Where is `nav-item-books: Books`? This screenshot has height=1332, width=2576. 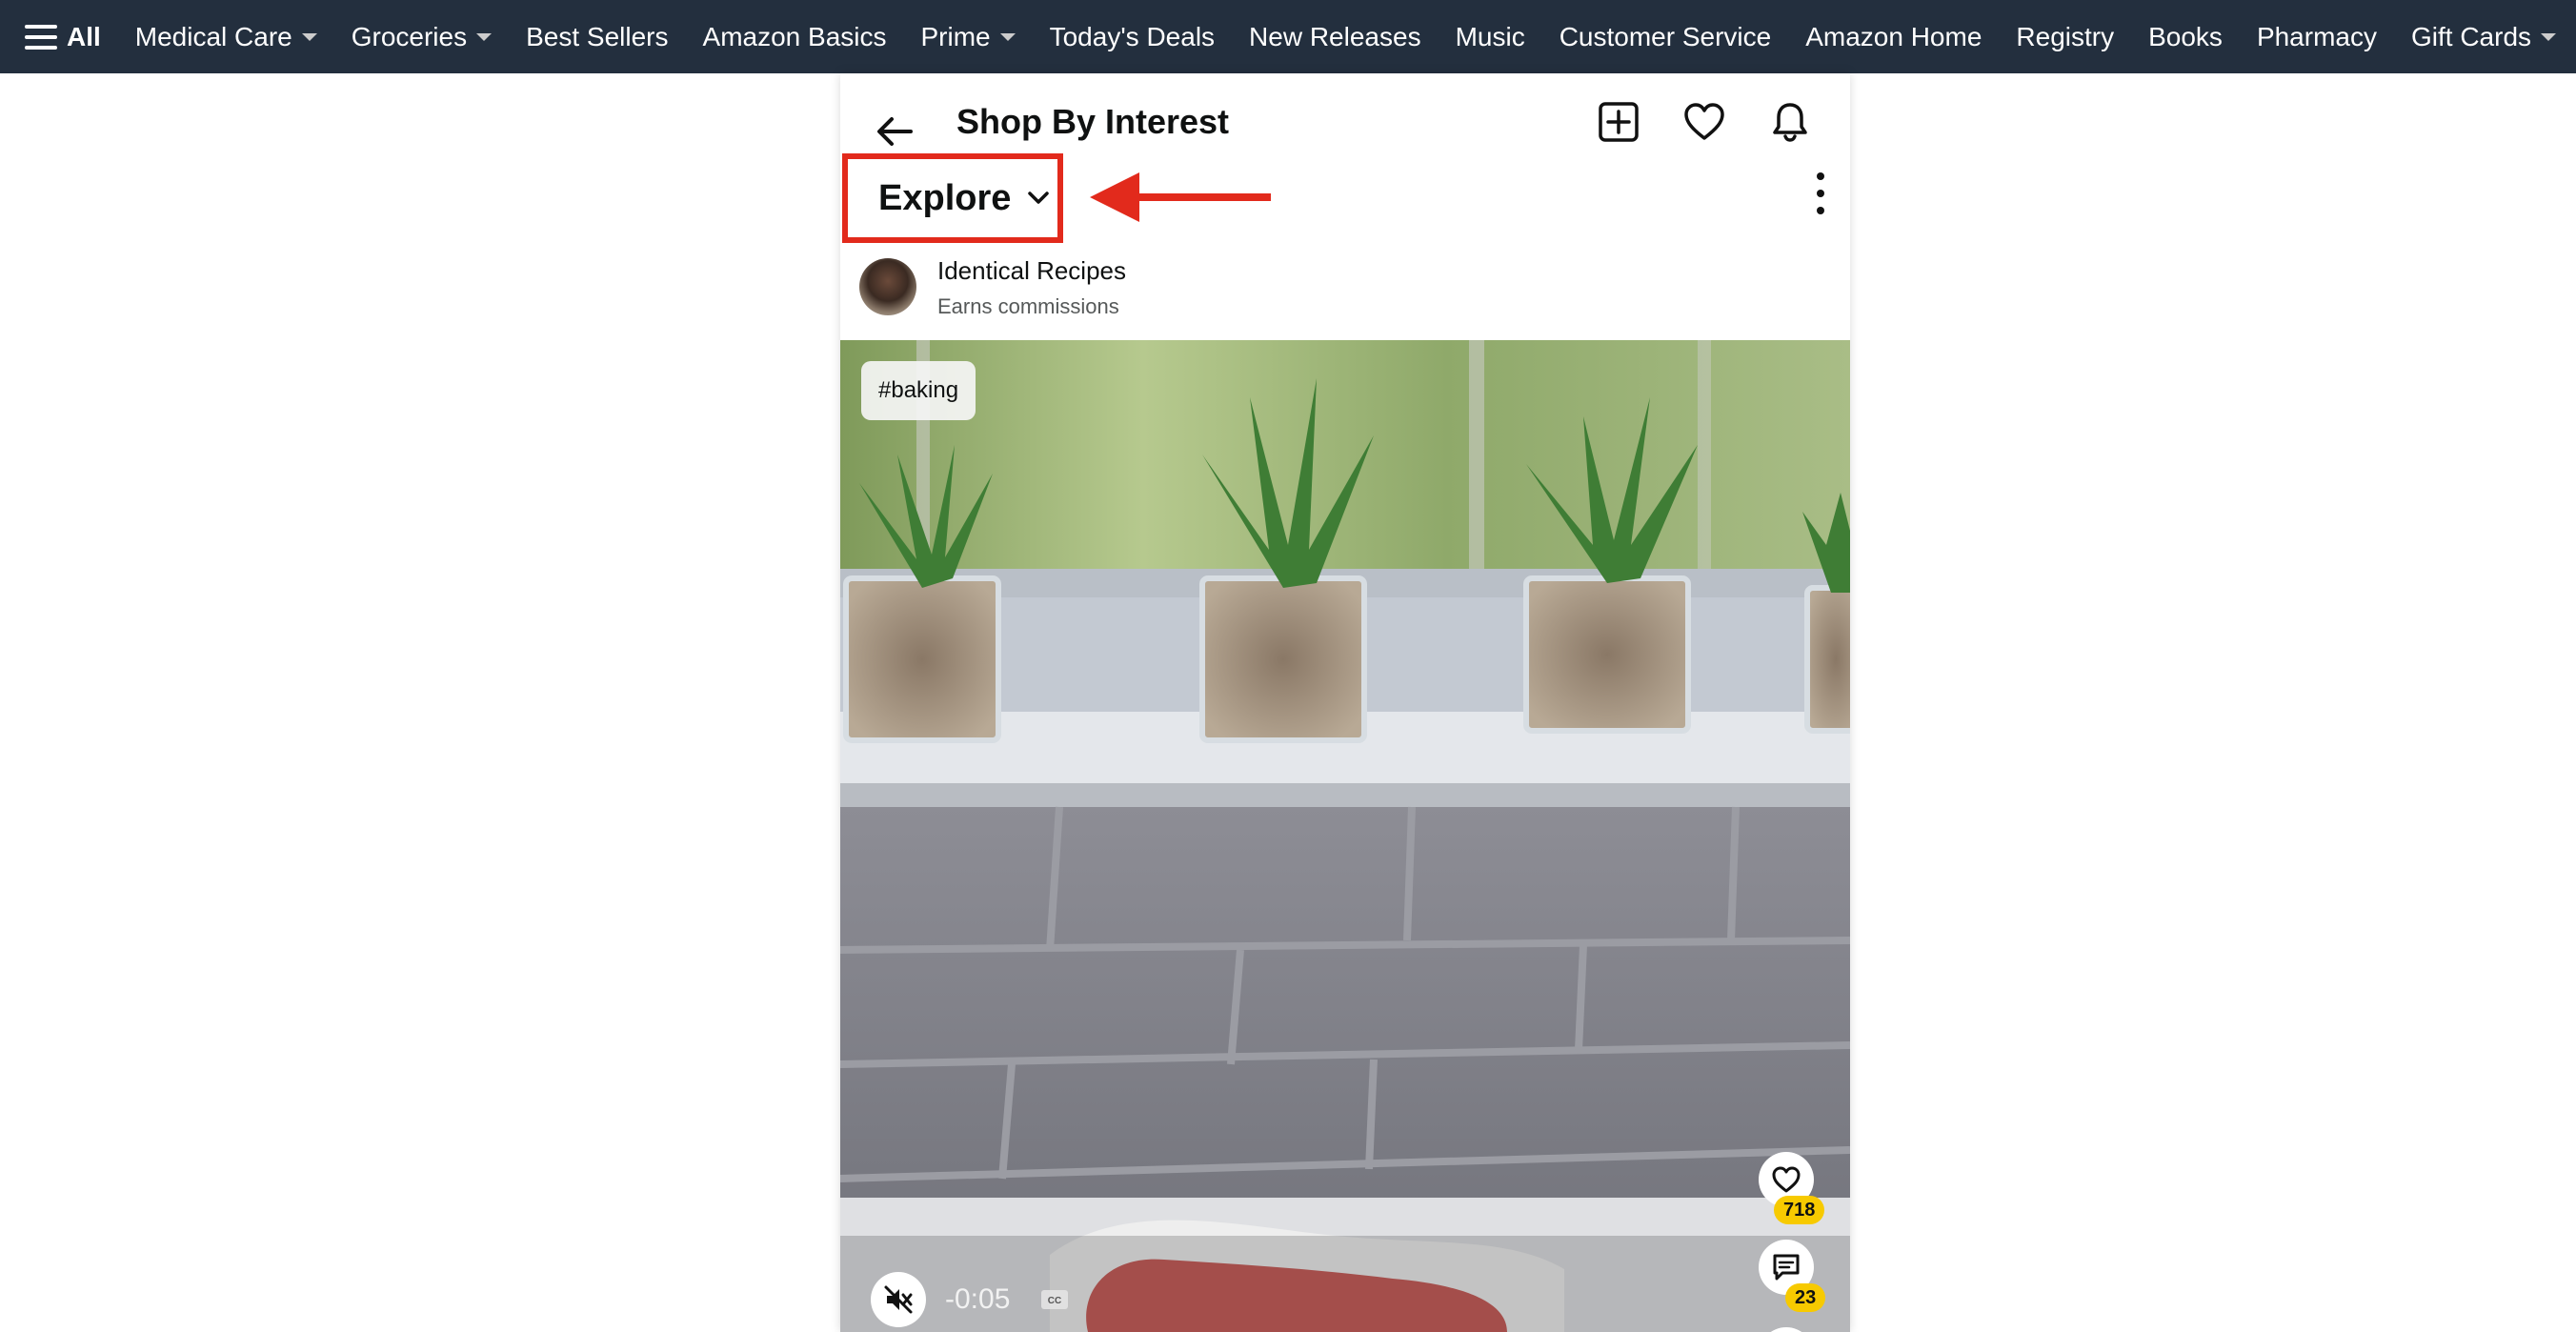 nav-item-books: Books is located at coordinates (2185, 37).